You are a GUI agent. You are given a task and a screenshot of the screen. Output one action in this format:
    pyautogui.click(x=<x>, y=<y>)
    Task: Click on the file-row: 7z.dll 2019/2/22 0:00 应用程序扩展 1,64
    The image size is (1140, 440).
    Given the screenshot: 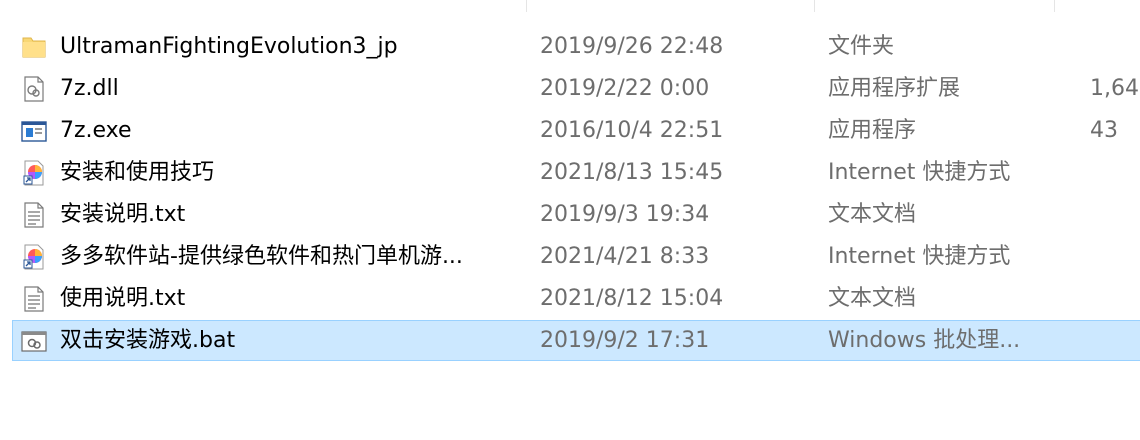 What is the action you would take?
    pyautogui.click(x=570, y=89)
    